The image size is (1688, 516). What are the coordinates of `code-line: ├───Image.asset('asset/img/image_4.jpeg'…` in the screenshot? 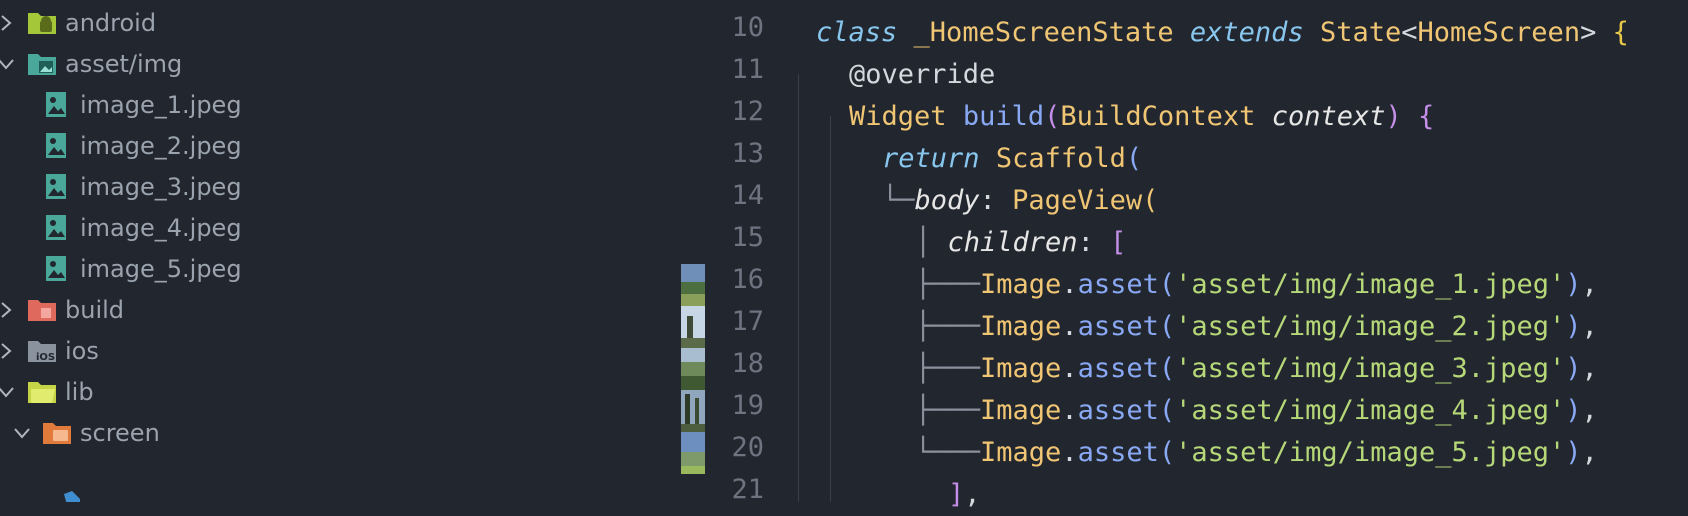 It's located at (1256, 410).